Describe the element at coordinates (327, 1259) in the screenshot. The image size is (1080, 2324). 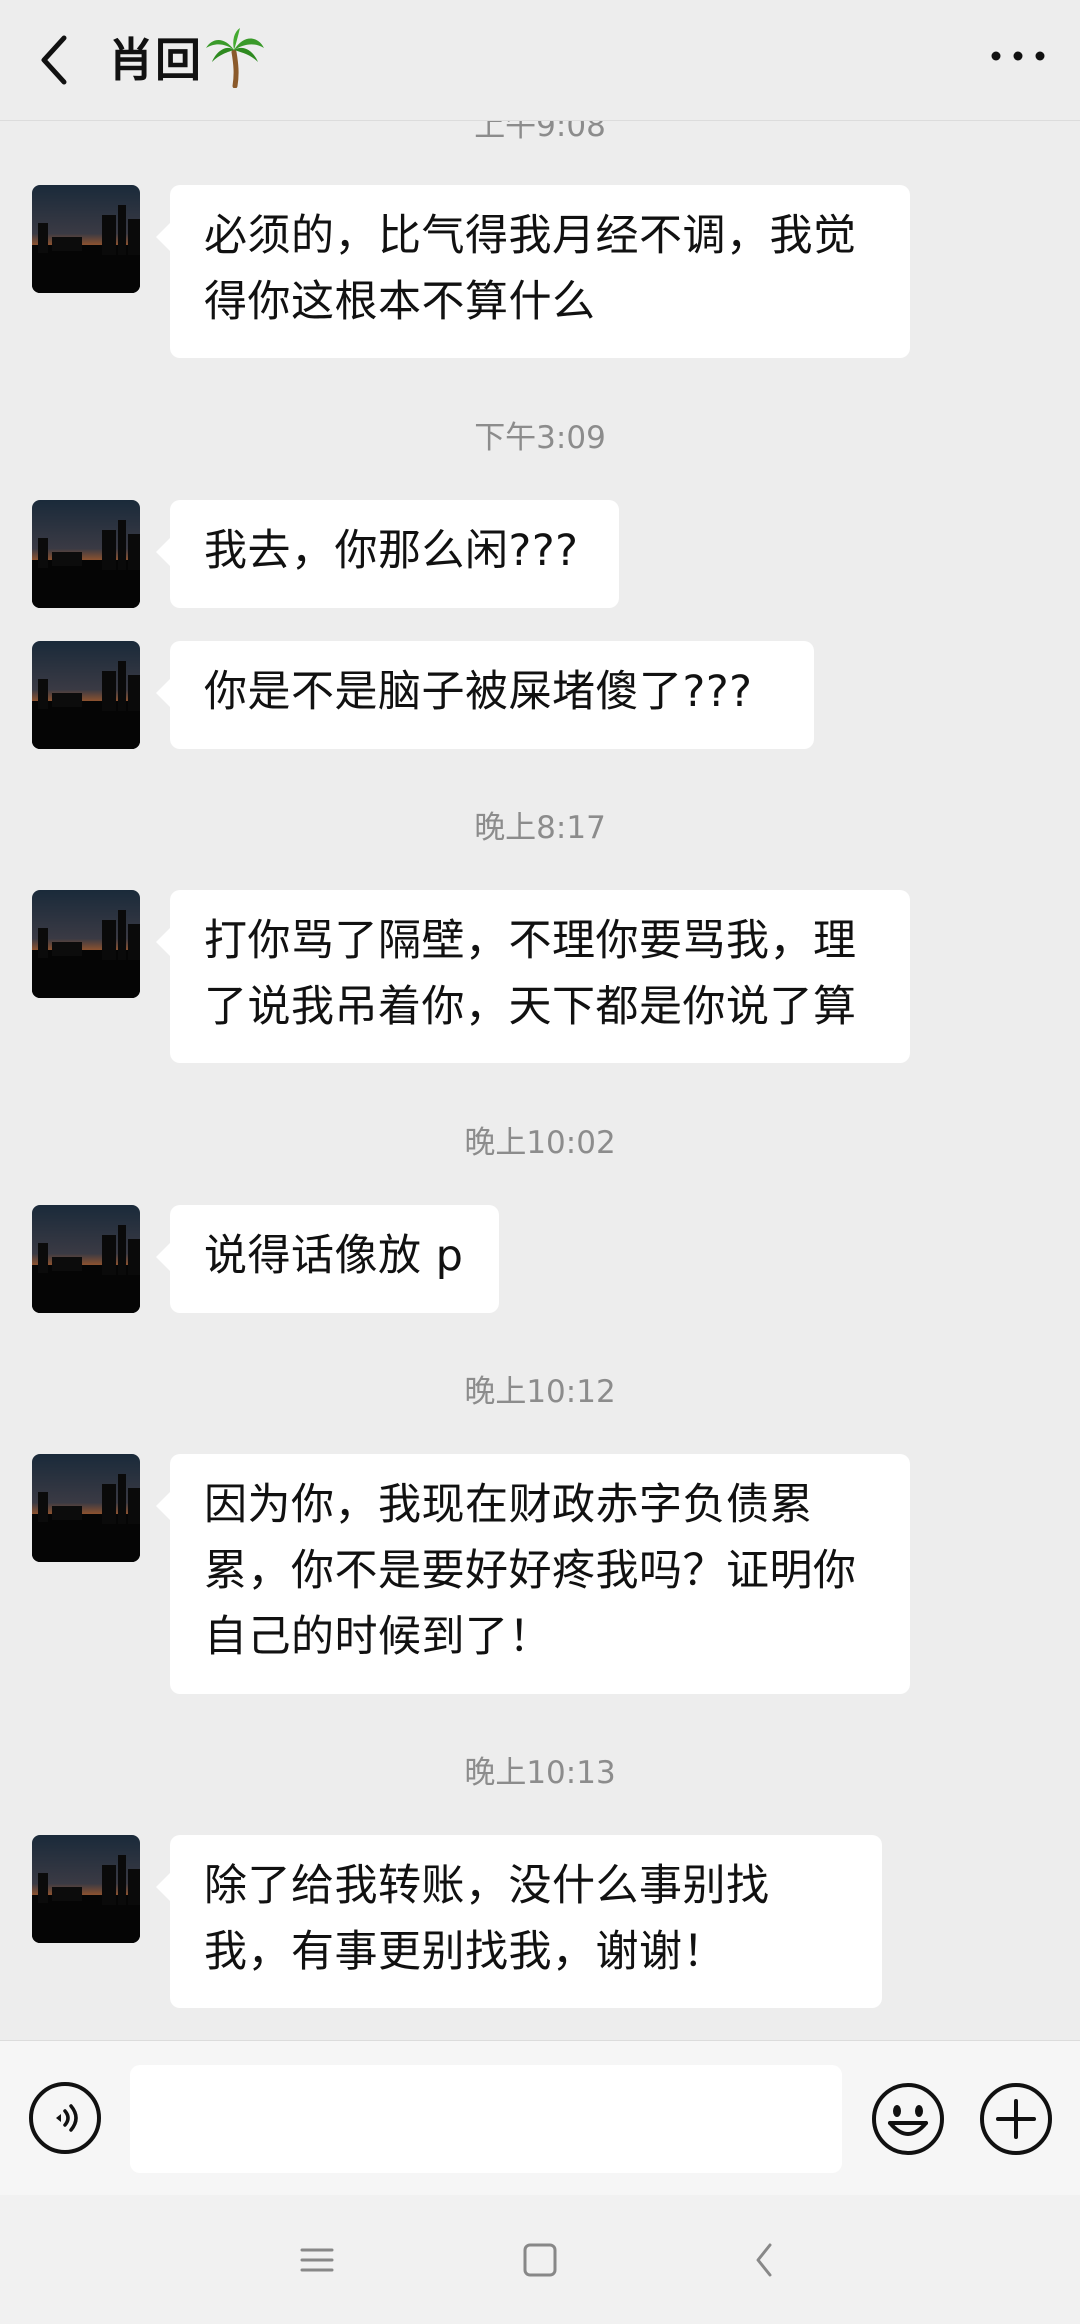
I see `message-bubble: 说得话像放 p` at that location.